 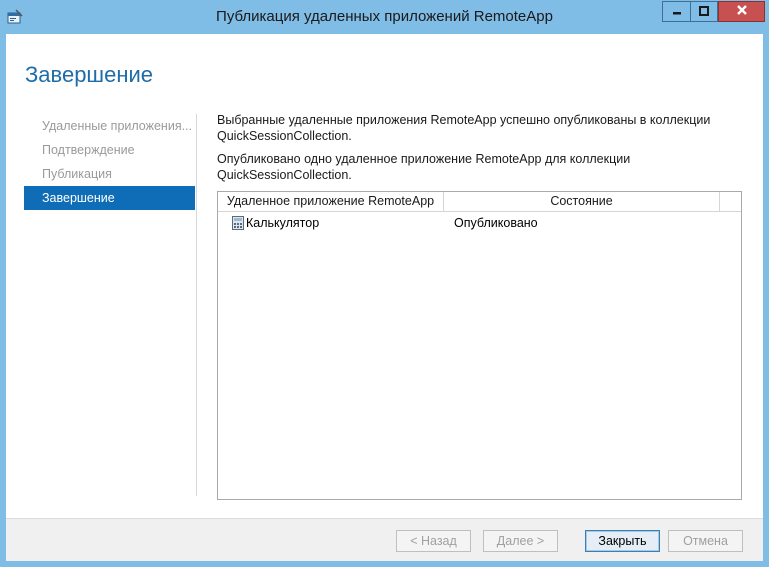 What do you see at coordinates (331, 222) in the screenshot?
I see `cell-app: Калькулятор` at bounding box center [331, 222].